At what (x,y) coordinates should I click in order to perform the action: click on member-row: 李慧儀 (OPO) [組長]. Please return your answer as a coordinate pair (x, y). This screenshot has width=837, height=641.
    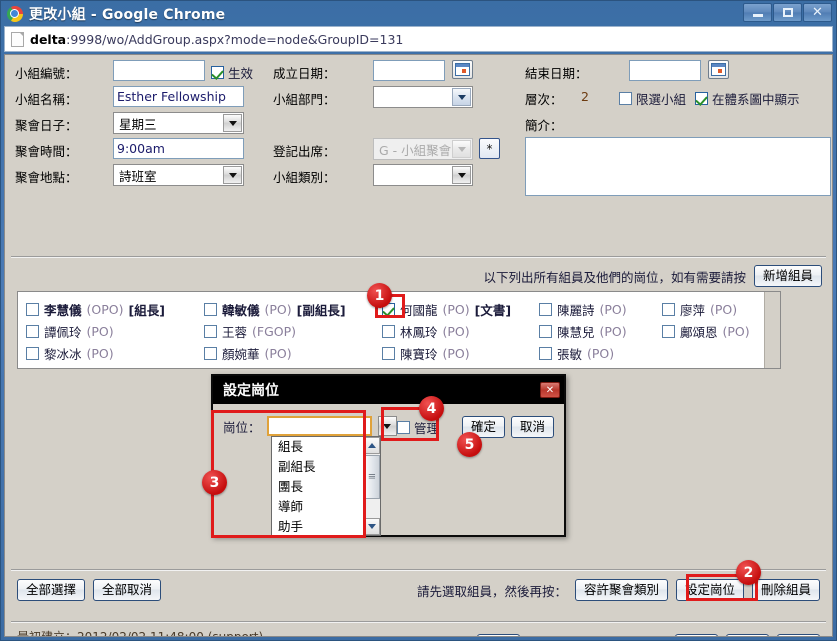
    Looking at the image, I should click on (95, 309).